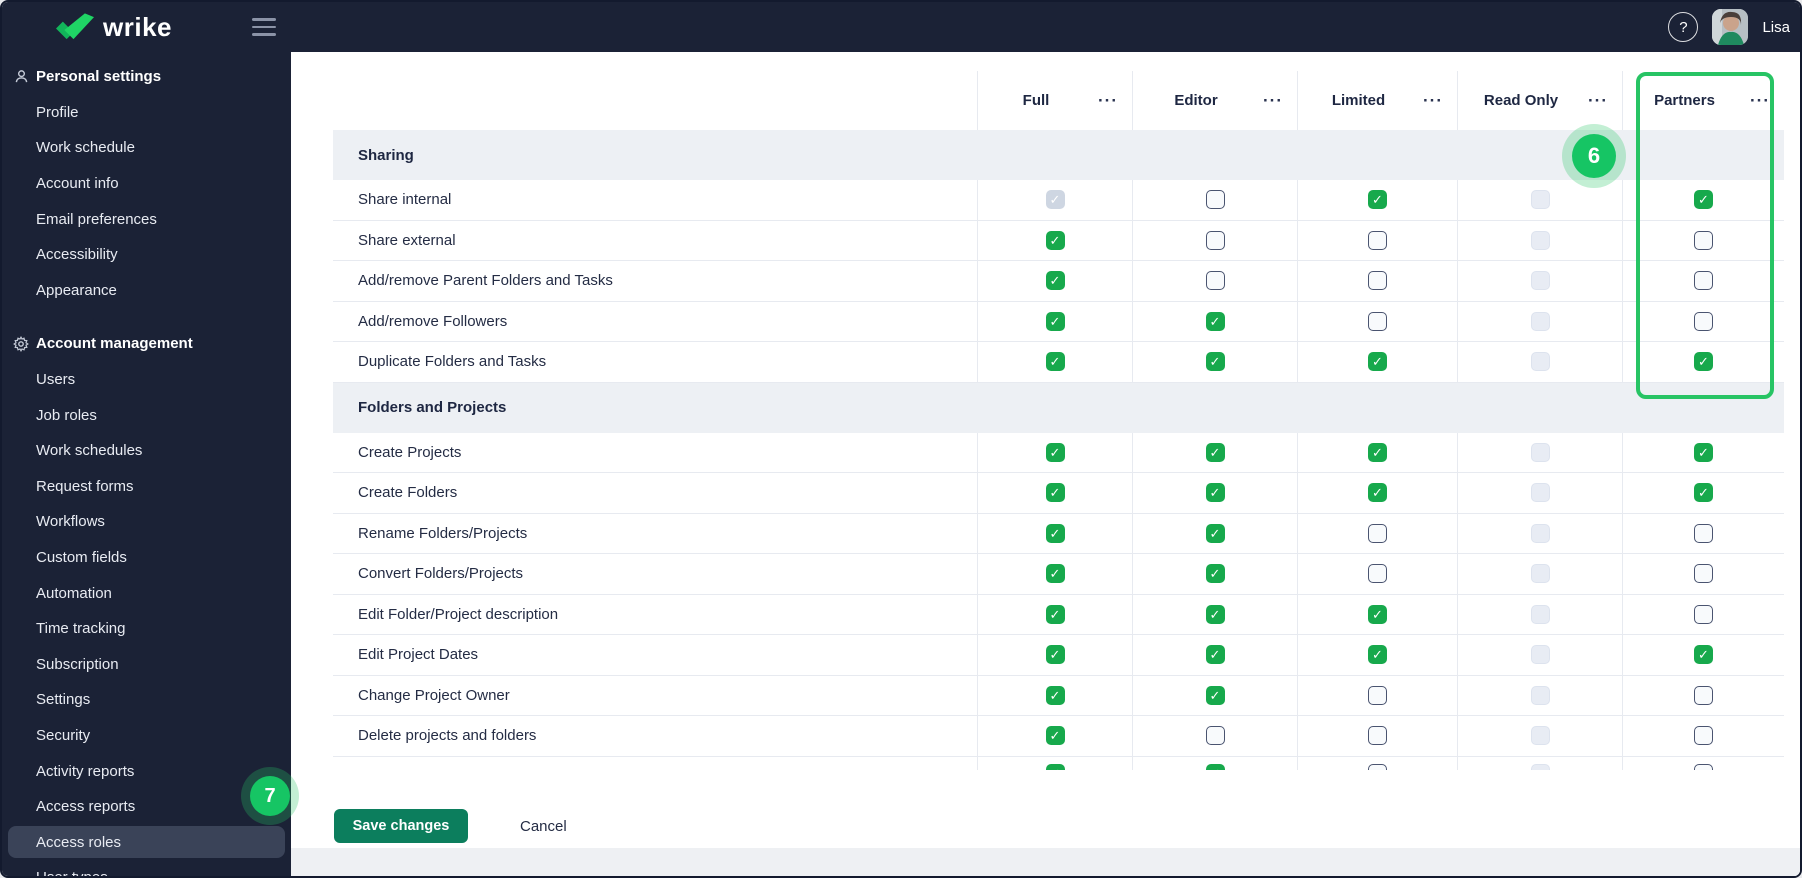 This screenshot has height=878, width=1802. I want to click on help-button: ?, so click(1683, 27).